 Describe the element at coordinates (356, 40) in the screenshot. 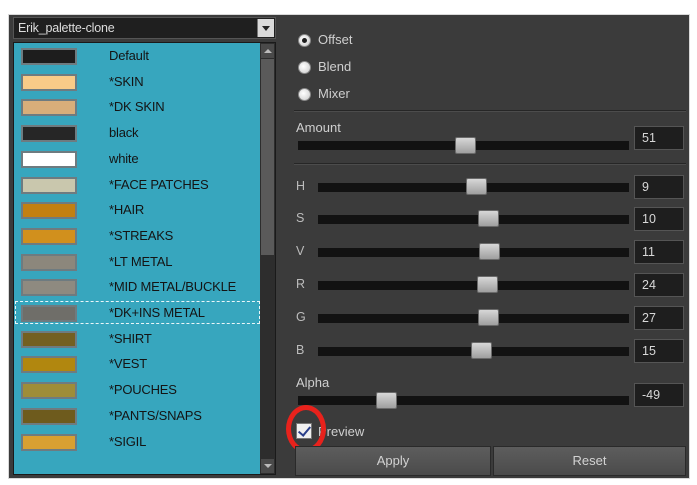

I see `radio-offset: Offset` at that location.